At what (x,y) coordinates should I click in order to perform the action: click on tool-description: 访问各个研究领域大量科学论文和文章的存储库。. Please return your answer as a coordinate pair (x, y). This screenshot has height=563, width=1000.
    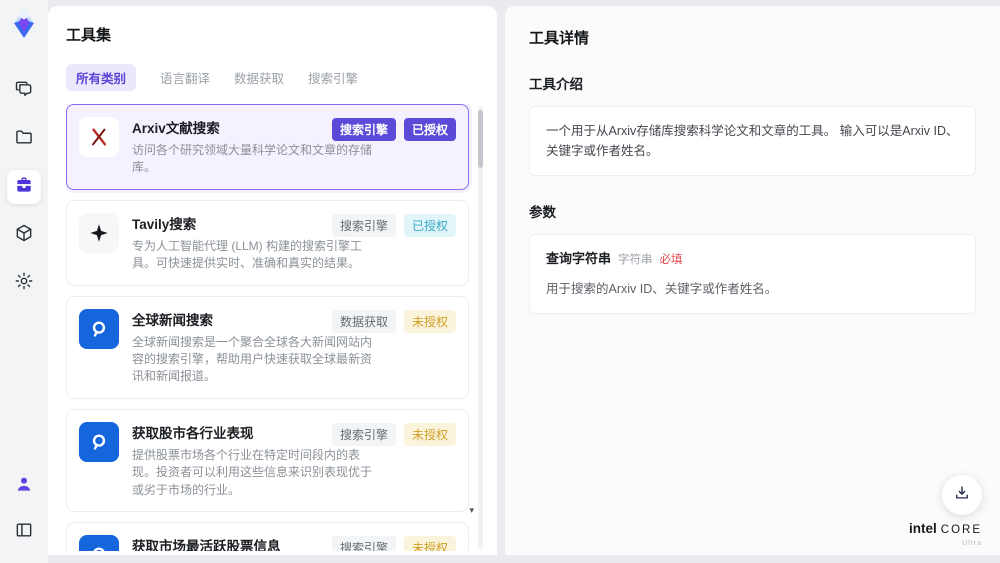
    Looking at the image, I should click on (252, 159).